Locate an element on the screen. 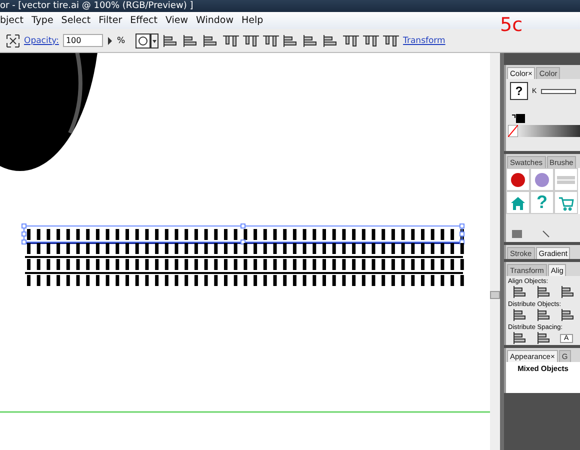 The image size is (580, 450). house-icon is located at coordinates (518, 202).